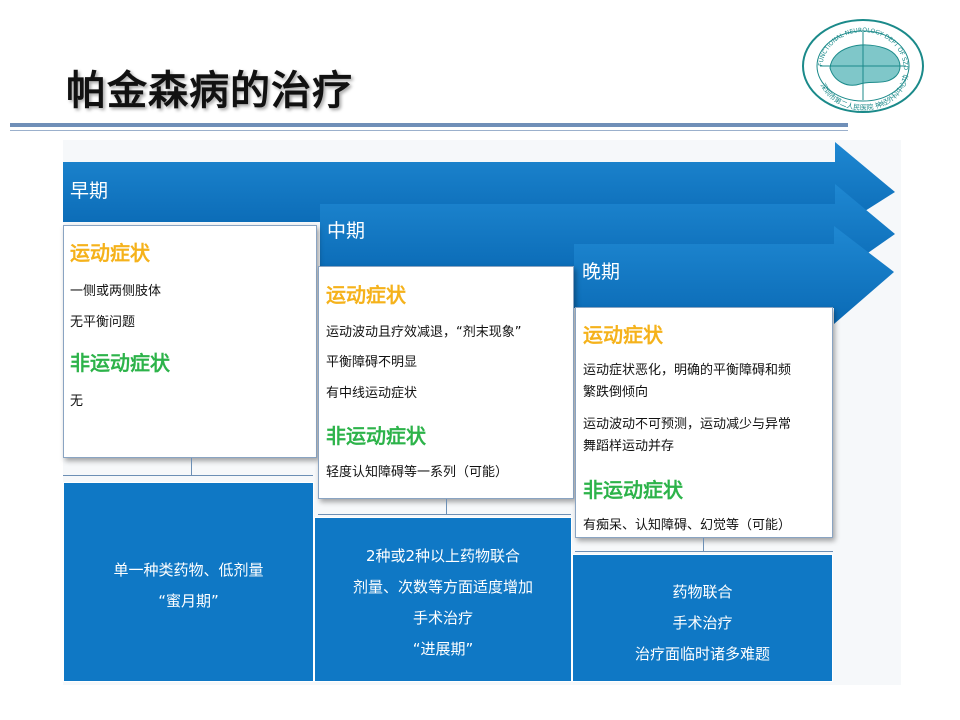 The width and height of the screenshot is (960, 720). Describe the element at coordinates (601, 272) in the screenshot. I see `phase-label-late: 晚期` at that location.